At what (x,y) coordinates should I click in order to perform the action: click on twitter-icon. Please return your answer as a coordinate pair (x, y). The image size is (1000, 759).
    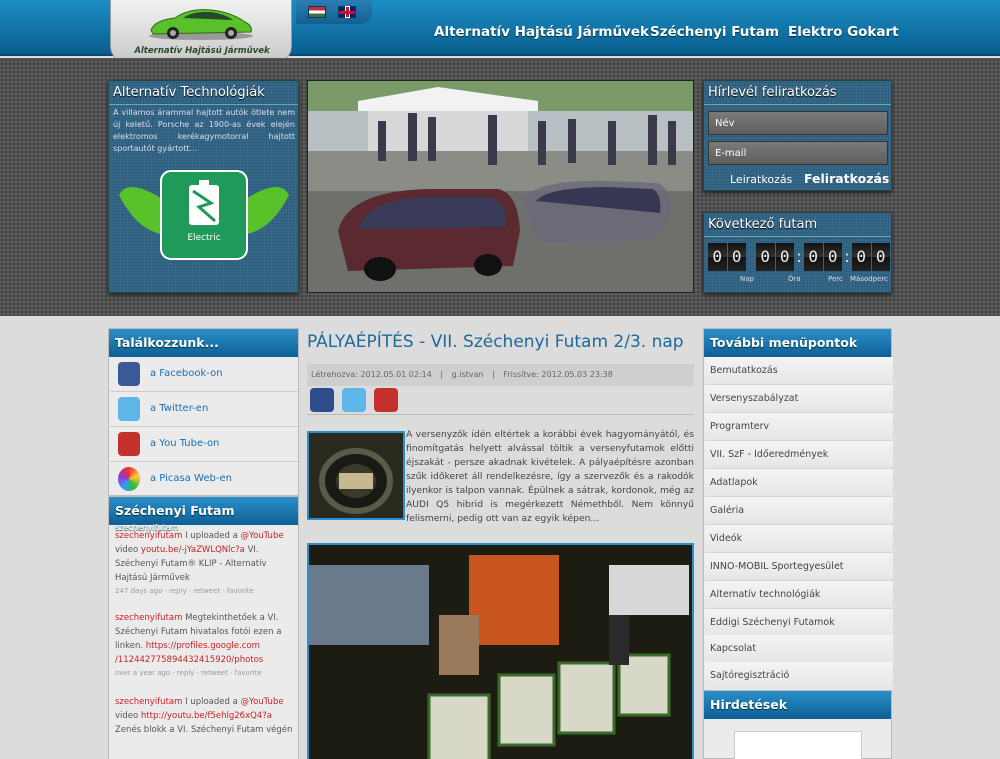
    Looking at the image, I should click on (129, 409).